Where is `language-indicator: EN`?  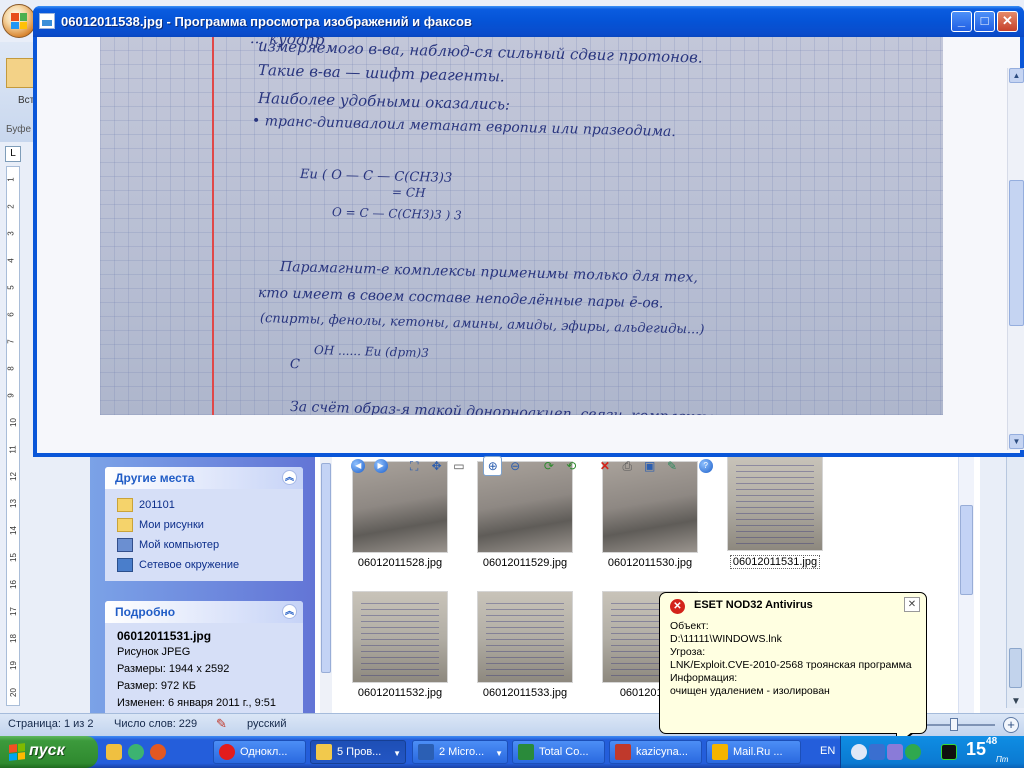 language-indicator: EN is located at coordinates (827, 751).